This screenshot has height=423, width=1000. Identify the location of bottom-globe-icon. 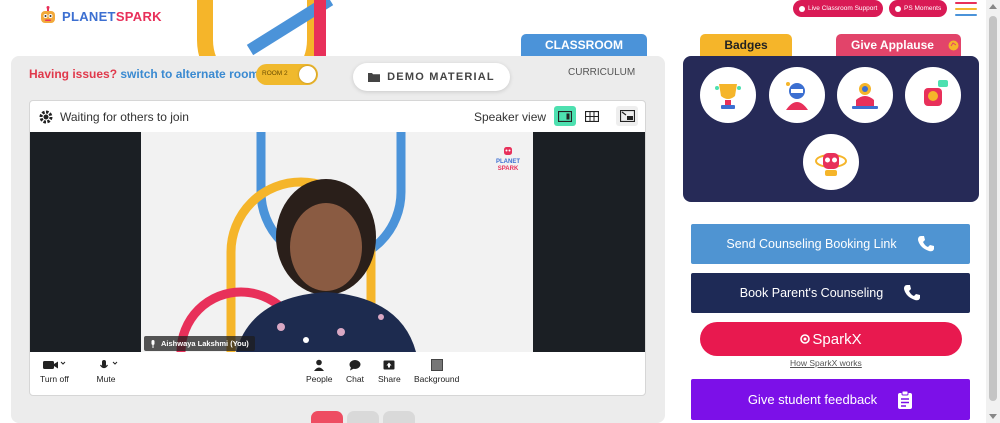
(399, 417).